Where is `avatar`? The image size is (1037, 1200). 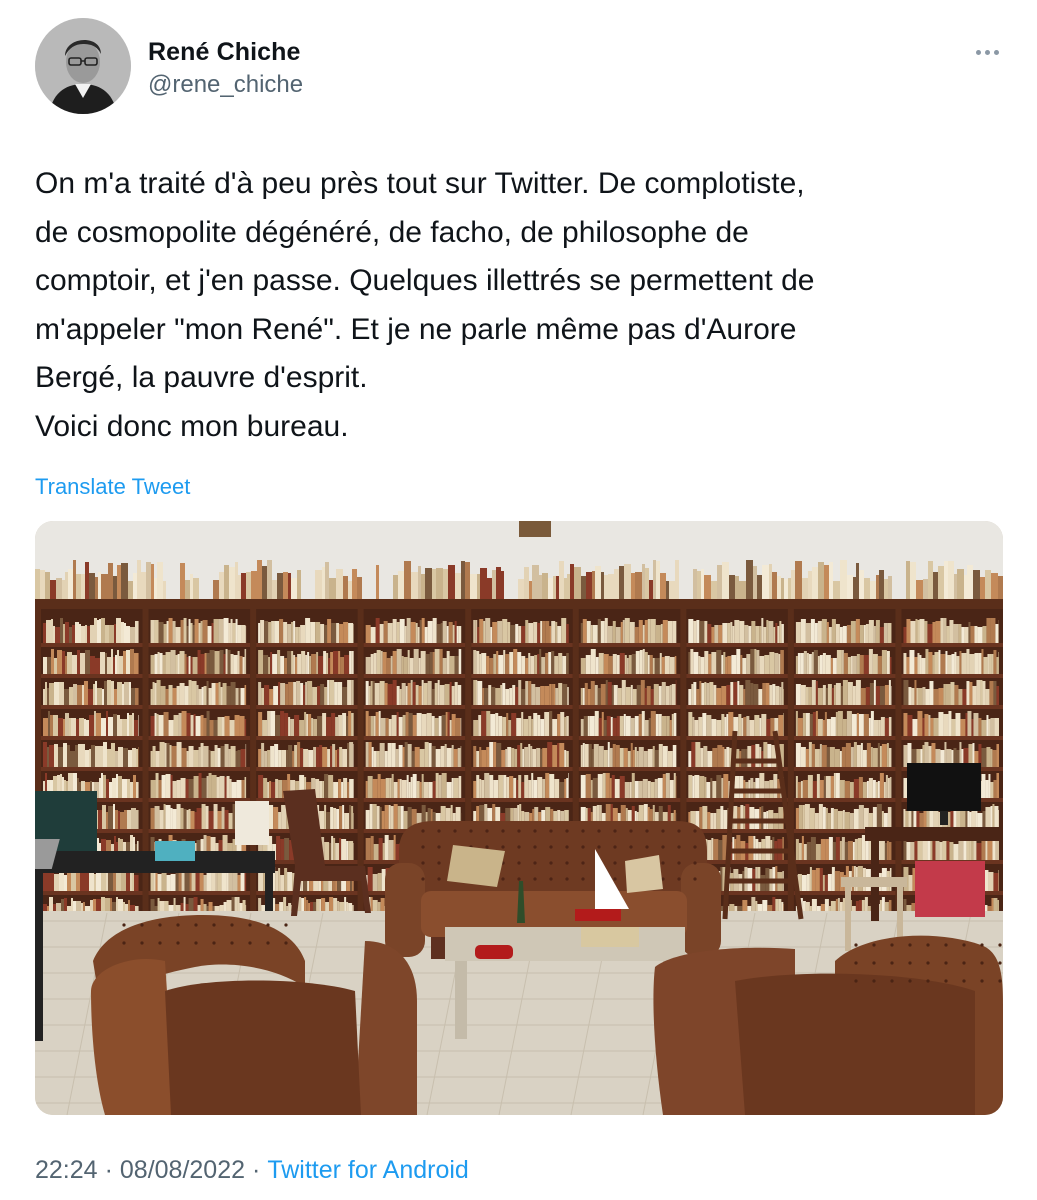 avatar is located at coordinates (83, 66).